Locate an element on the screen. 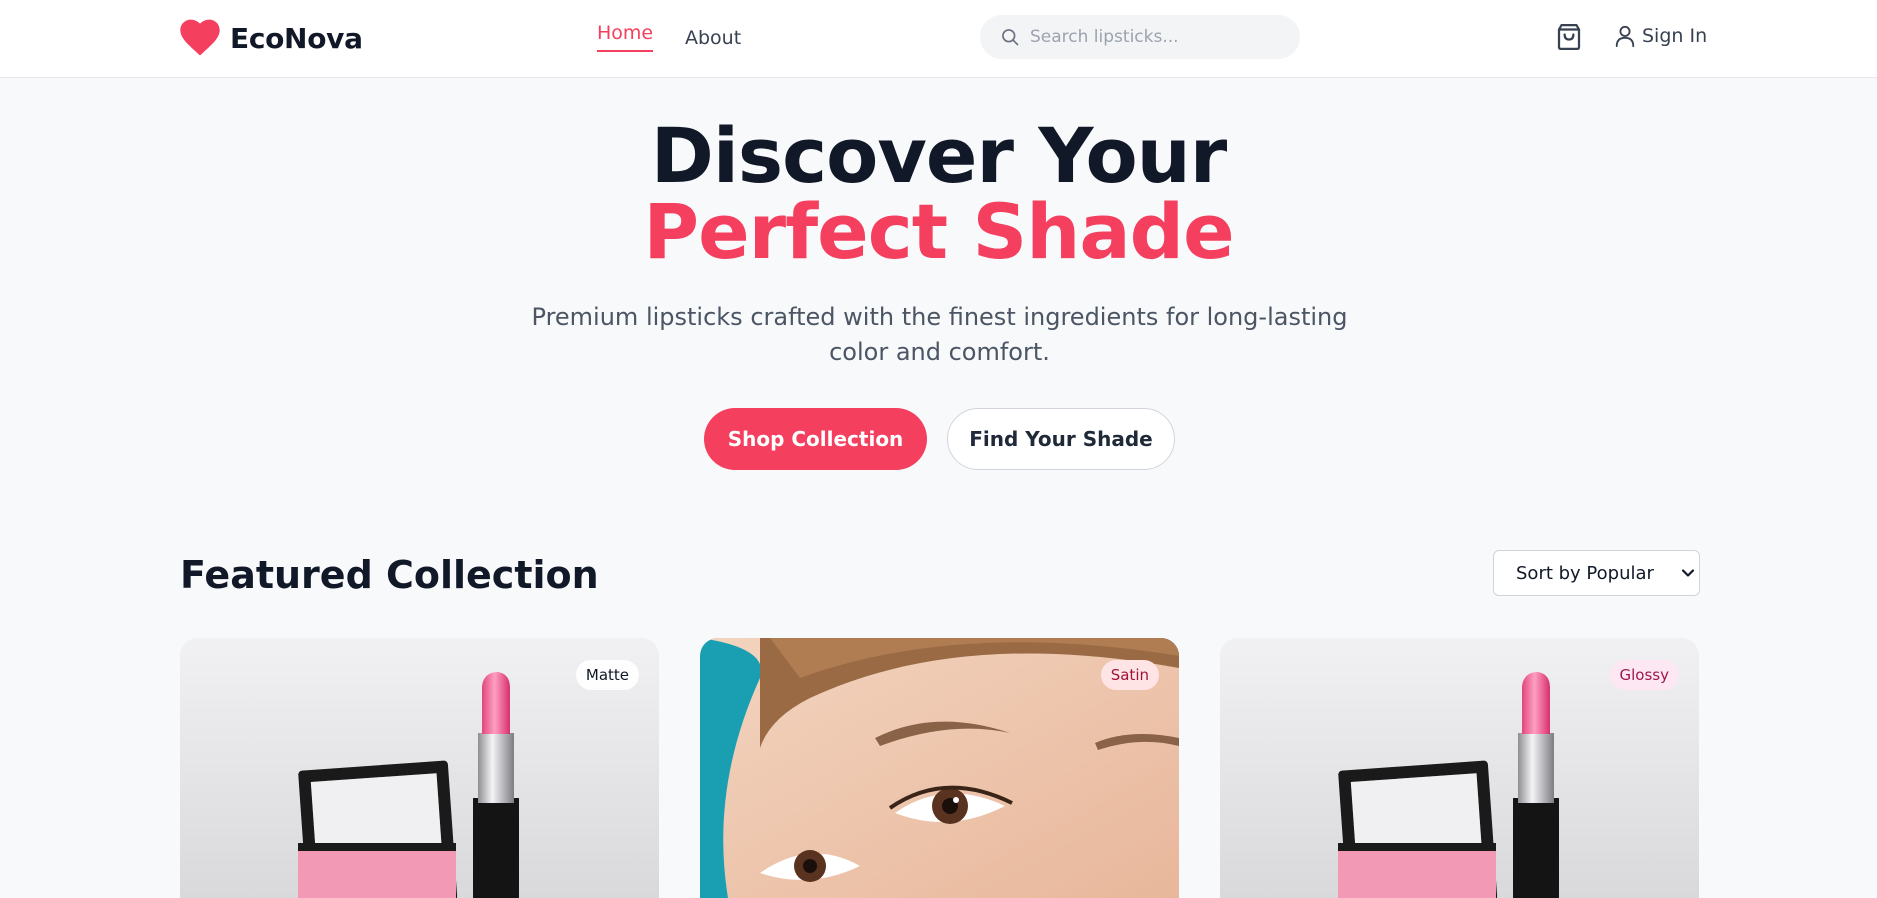 This screenshot has height=898, width=1877. hero-title-line1: Discover Your is located at coordinates (939, 155).